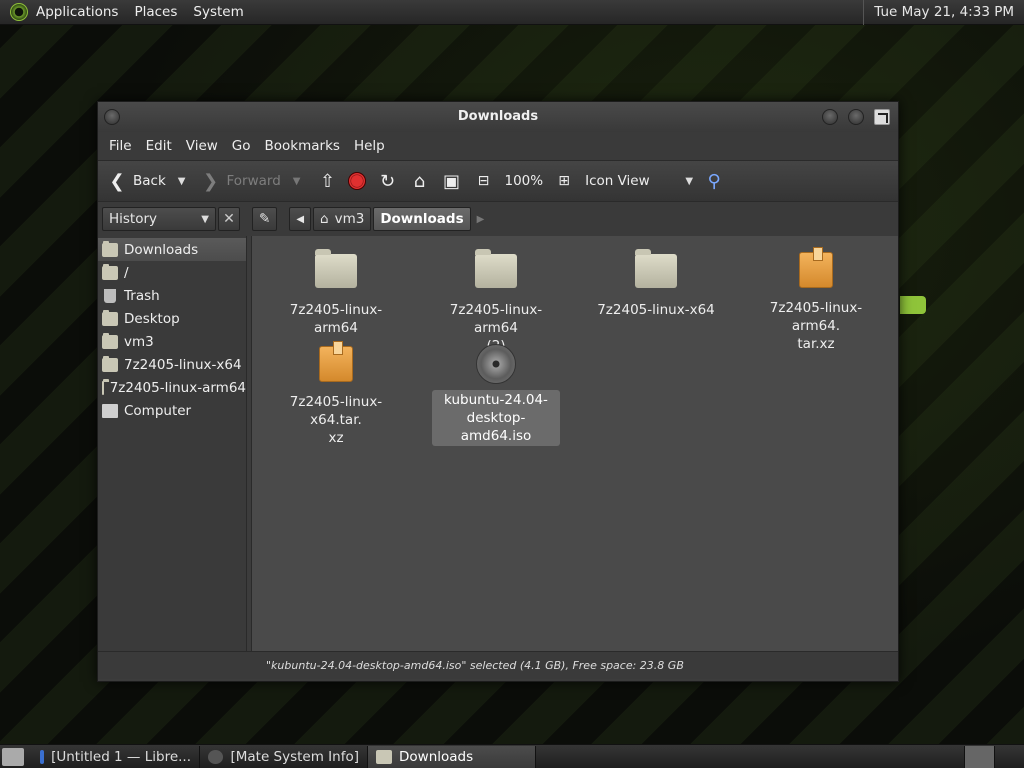  What do you see at coordinates (218, 12) in the screenshot?
I see `menu-system: System` at bounding box center [218, 12].